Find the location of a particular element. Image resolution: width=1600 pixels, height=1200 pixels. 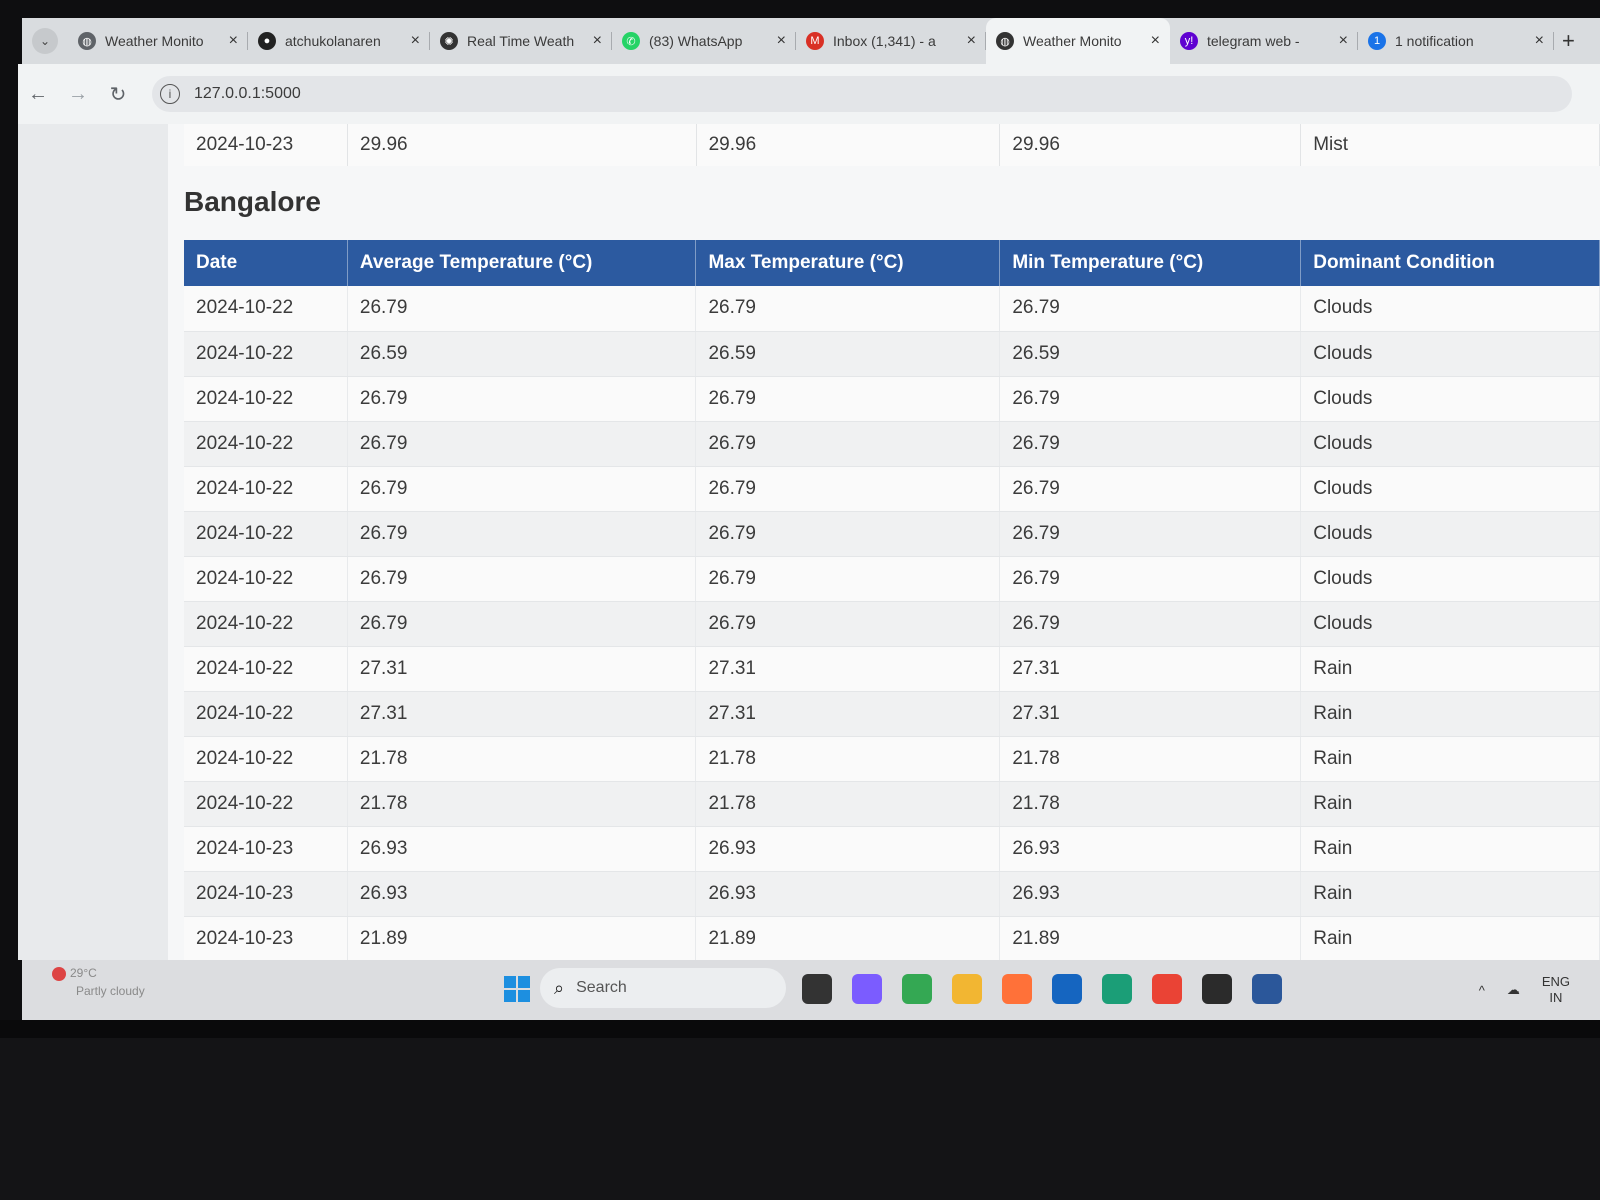

search-icon: ⌕ is located at coordinates (559, 987).